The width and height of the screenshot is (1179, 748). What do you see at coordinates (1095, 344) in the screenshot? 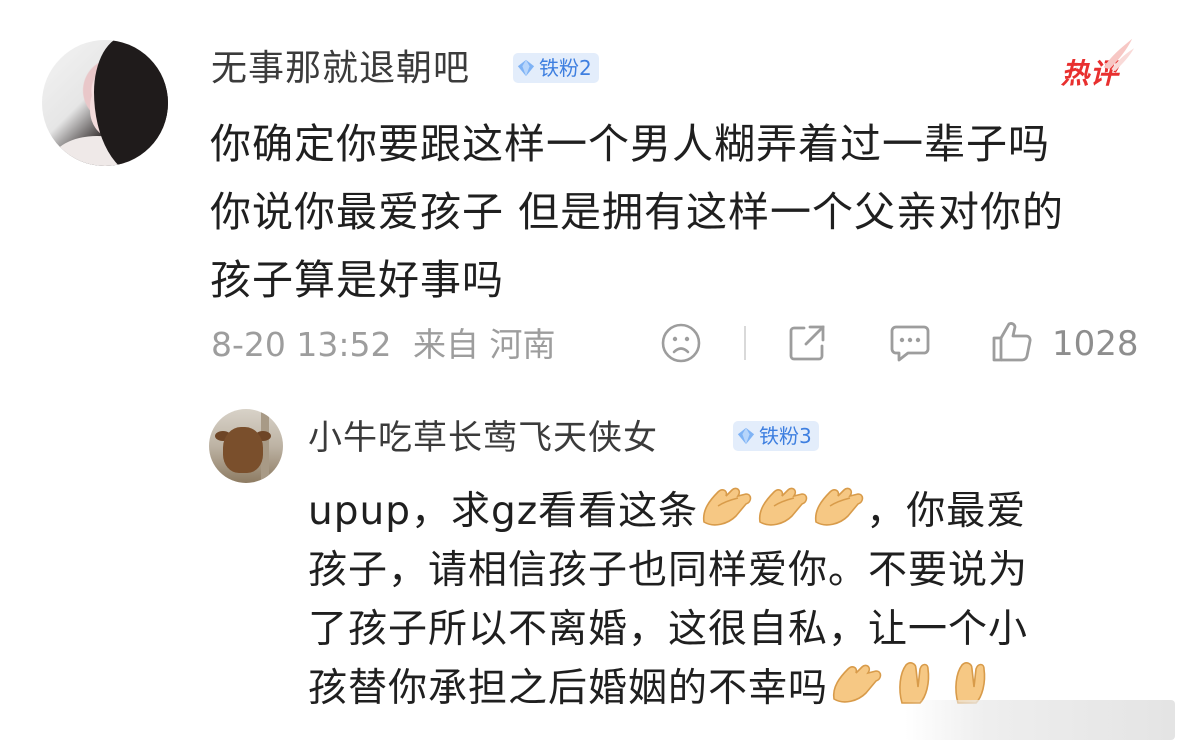
I see `like-count: 1028` at bounding box center [1095, 344].